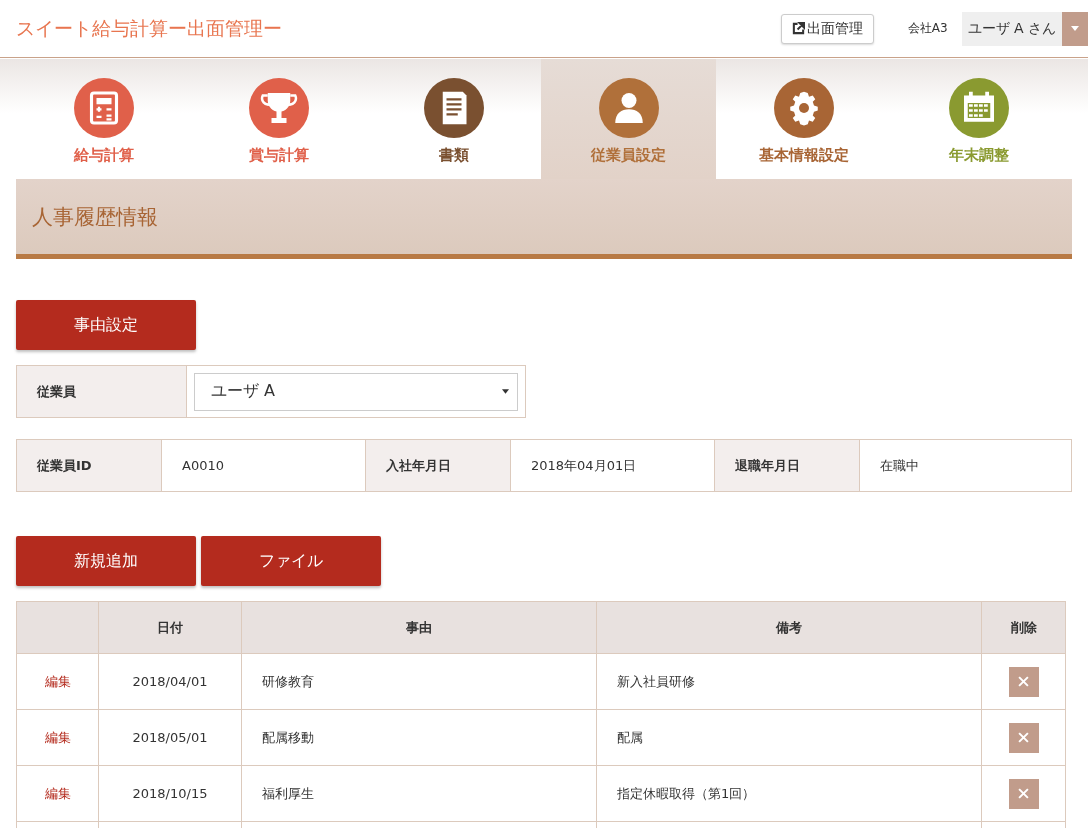 The width and height of the screenshot is (1088, 828). Describe the element at coordinates (288, 737) in the screenshot. I see `table-cell: 配属移動` at that location.